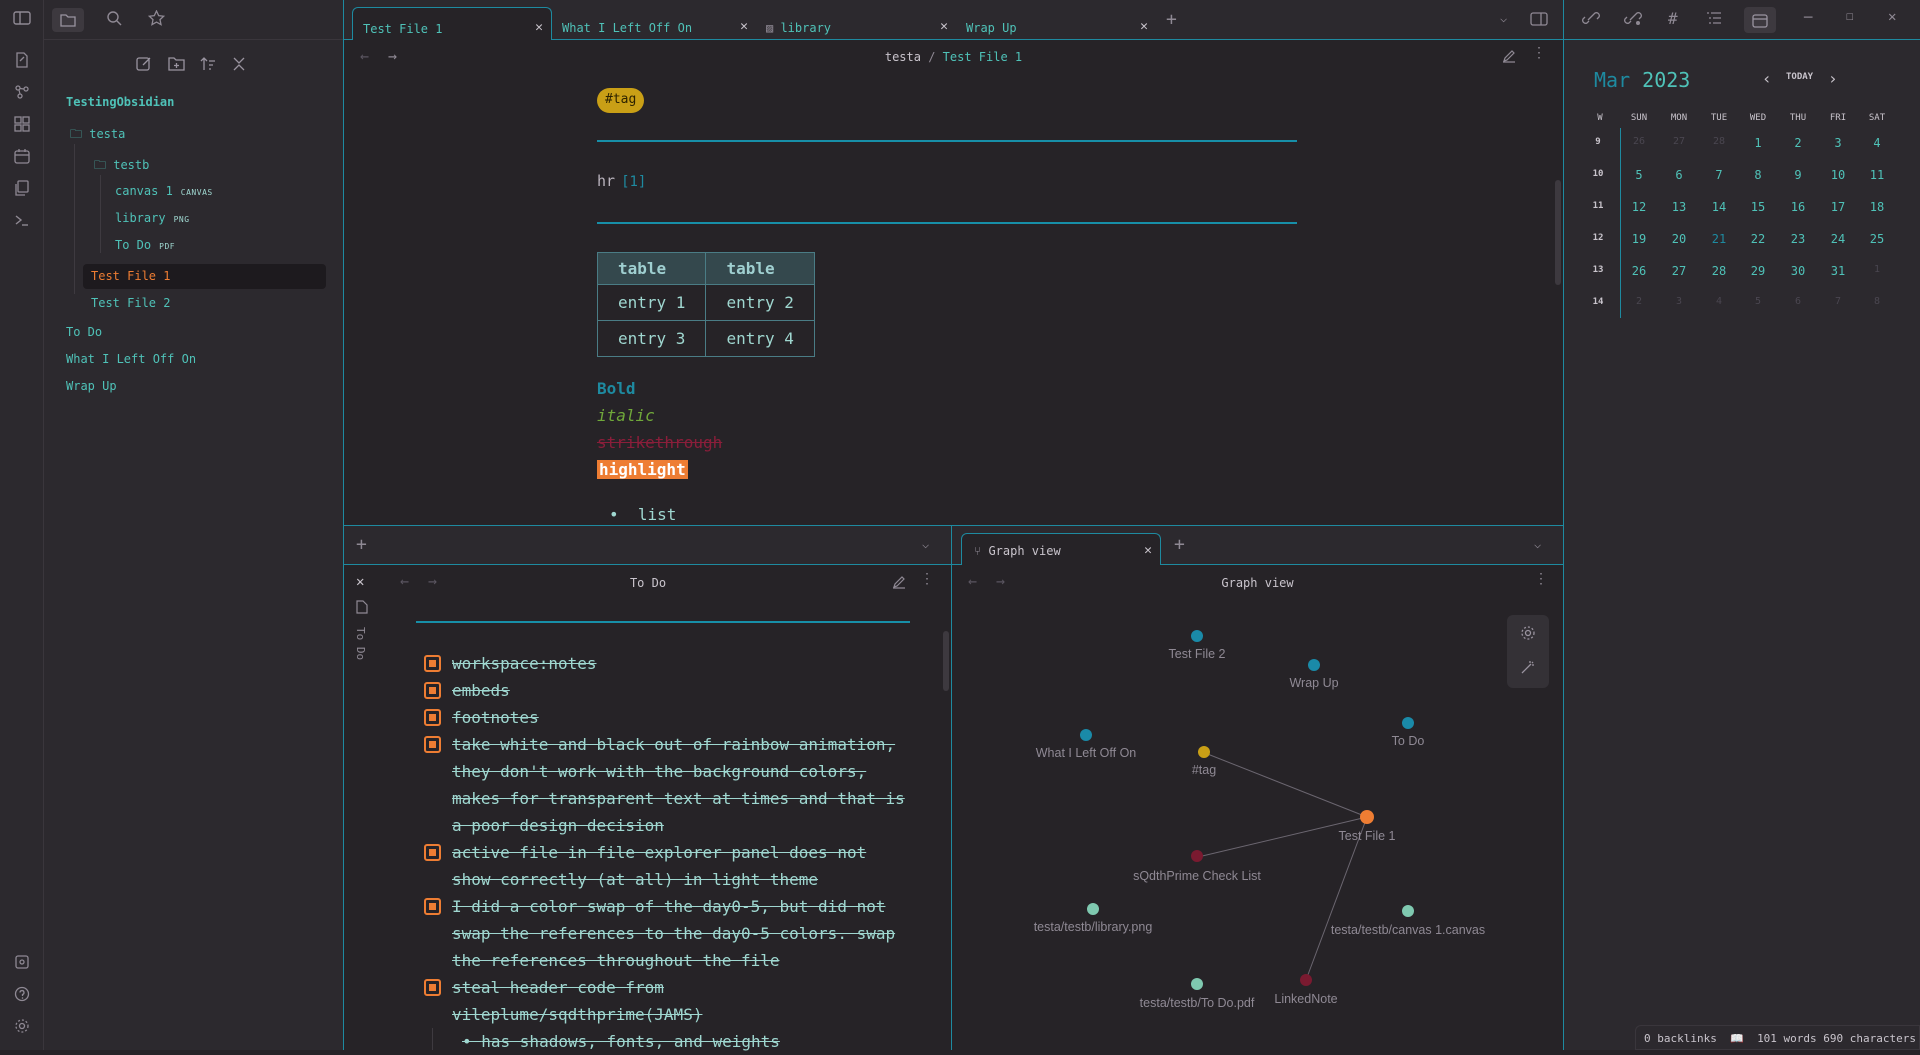 The width and height of the screenshot is (1920, 1055). What do you see at coordinates (1719, 239) in the screenshot?
I see `calendar-day: 21` at bounding box center [1719, 239].